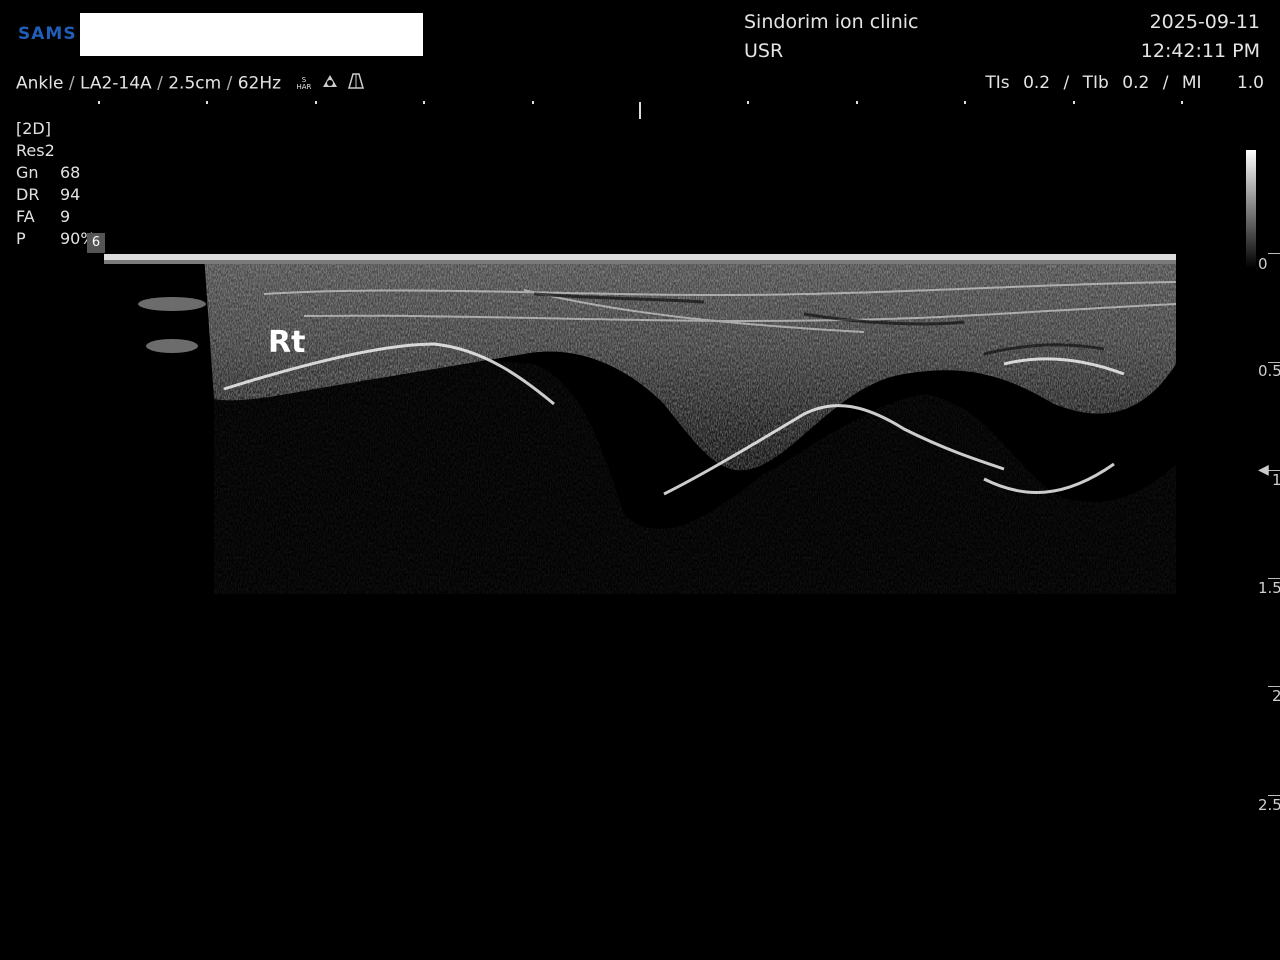  What do you see at coordinates (287, 342) in the screenshot?
I see `side-annotation: Rt` at bounding box center [287, 342].